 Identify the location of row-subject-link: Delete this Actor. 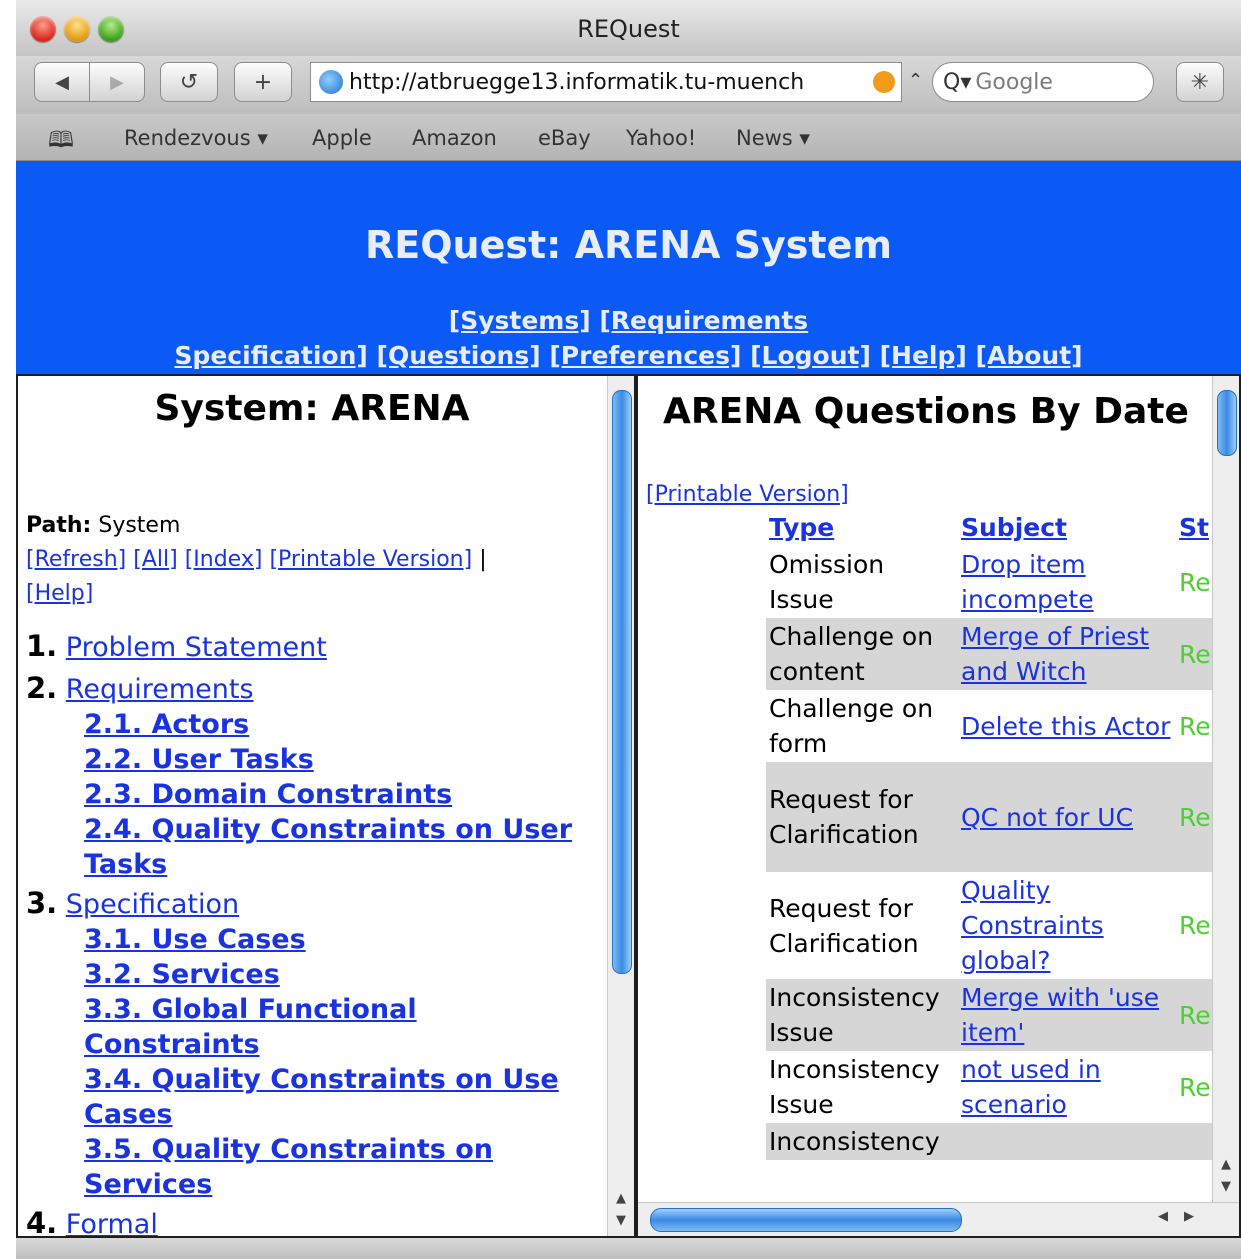
(1065, 726).